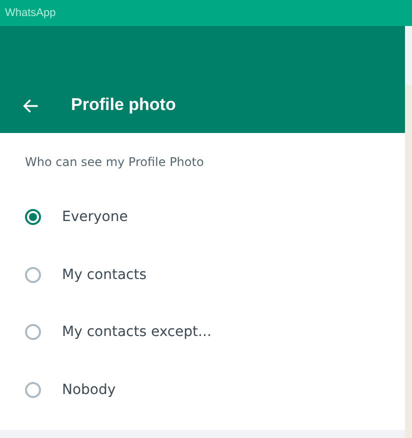 The height and width of the screenshot is (438, 412). Describe the element at coordinates (104, 274) in the screenshot. I see `option-label: My contacts` at that location.